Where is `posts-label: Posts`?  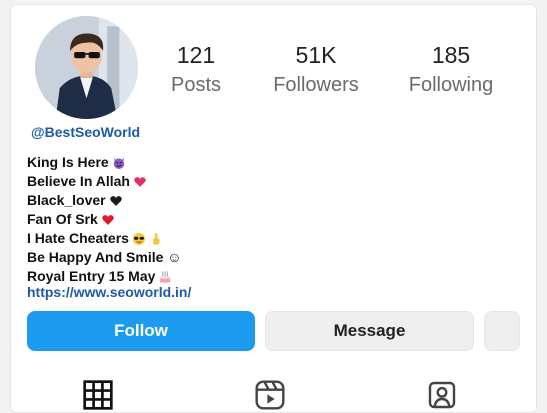 posts-label: Posts is located at coordinates (196, 85).